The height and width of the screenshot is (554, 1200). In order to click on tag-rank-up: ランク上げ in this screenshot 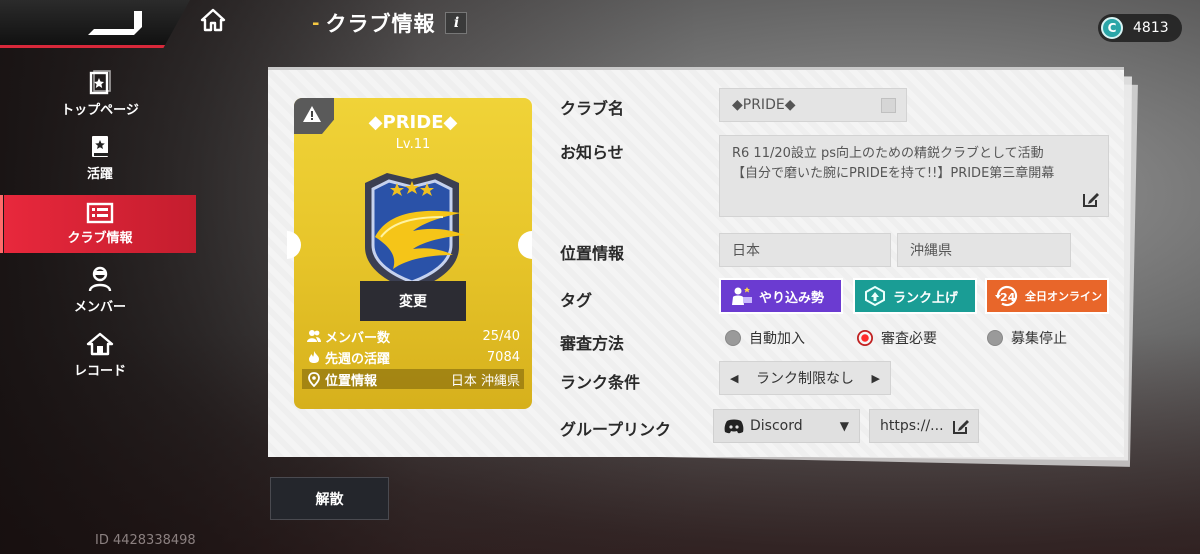, I will do `click(915, 296)`.